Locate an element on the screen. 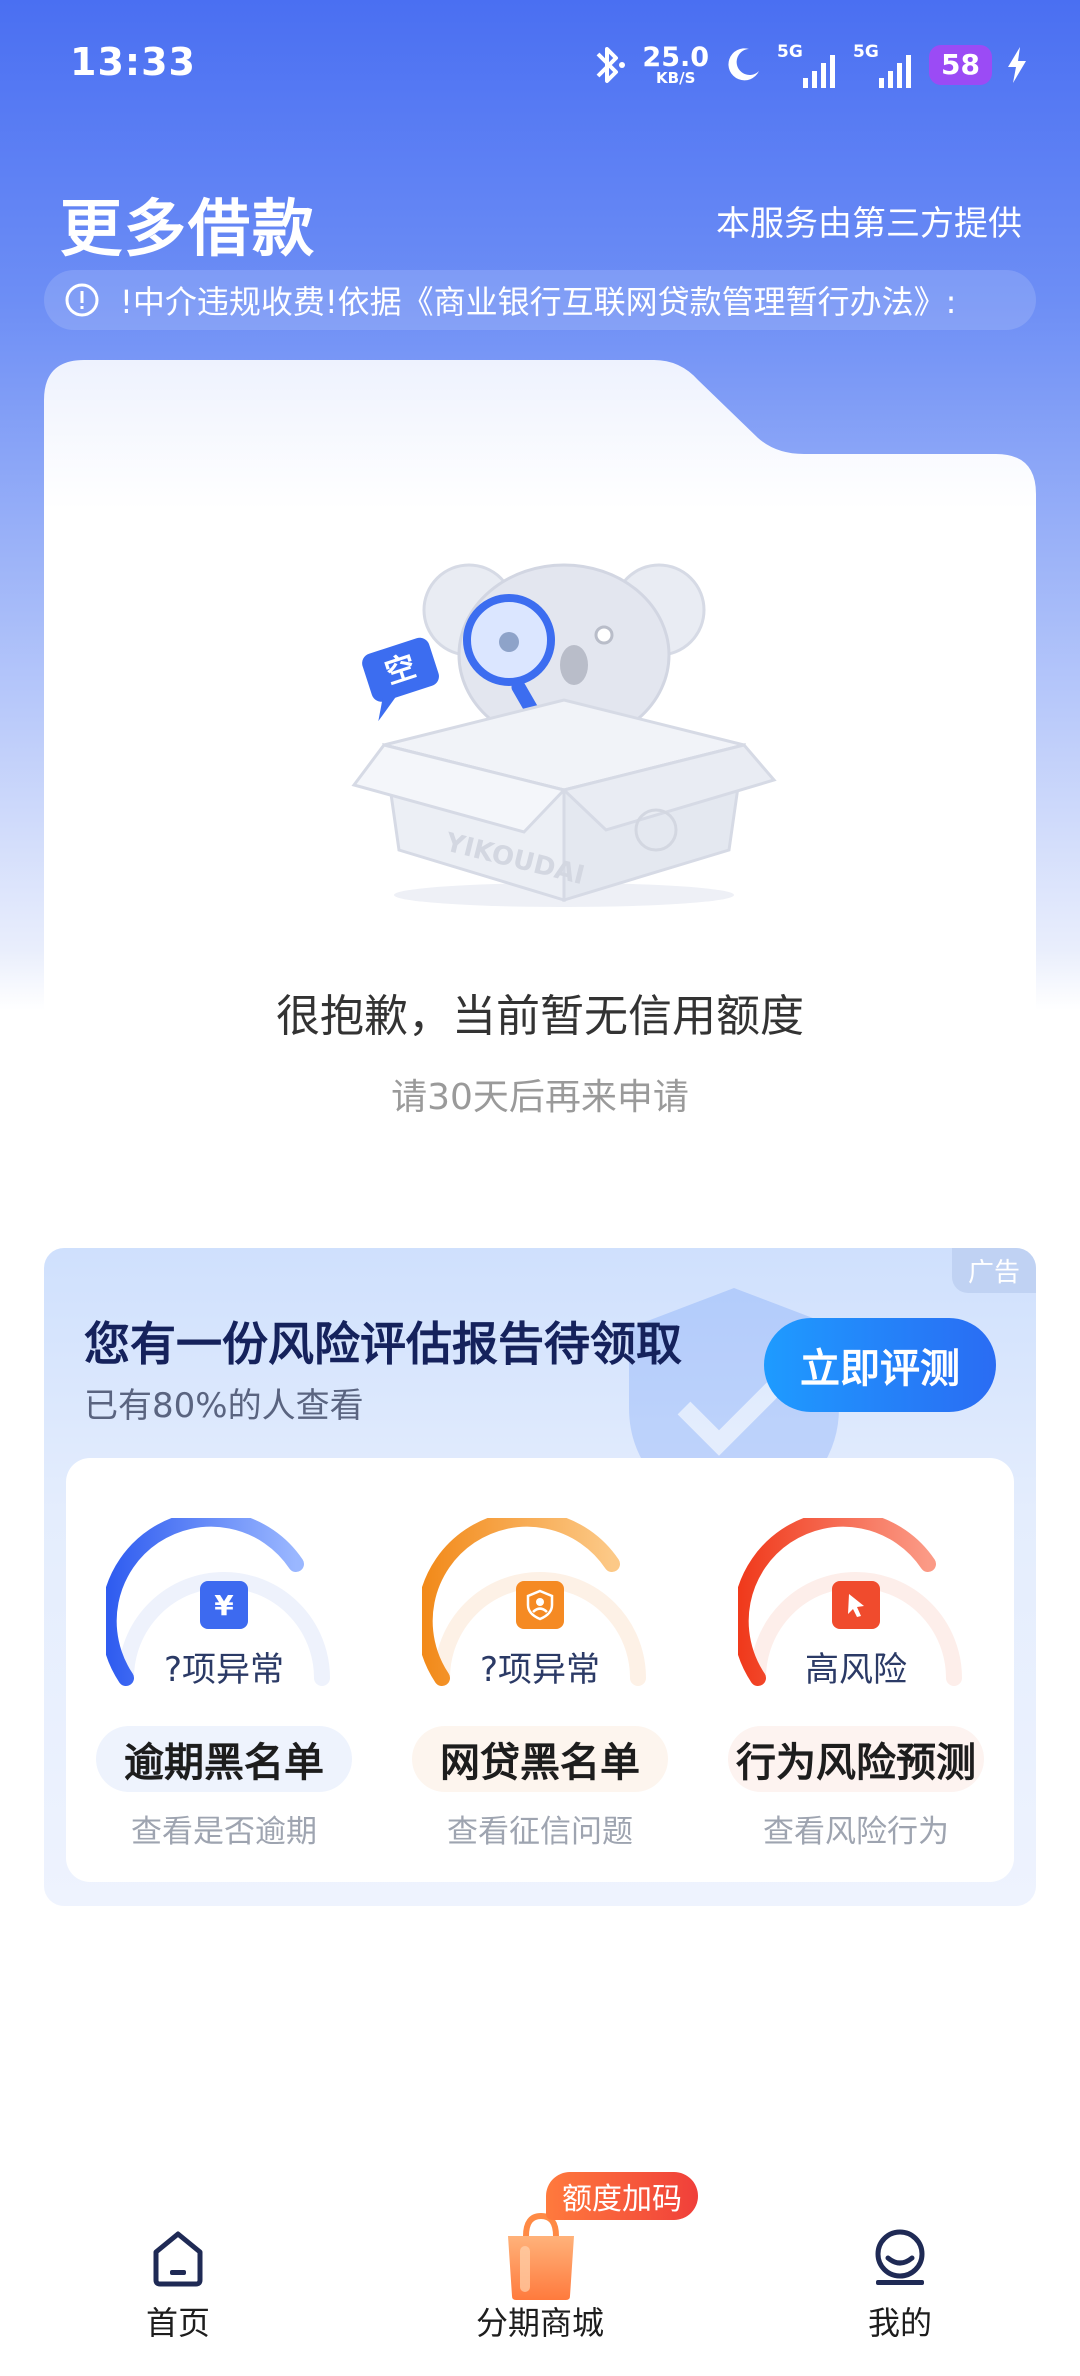 The height and width of the screenshot is (2376, 1080). risk-item-name: 网贷黑名单 is located at coordinates (540, 1759).